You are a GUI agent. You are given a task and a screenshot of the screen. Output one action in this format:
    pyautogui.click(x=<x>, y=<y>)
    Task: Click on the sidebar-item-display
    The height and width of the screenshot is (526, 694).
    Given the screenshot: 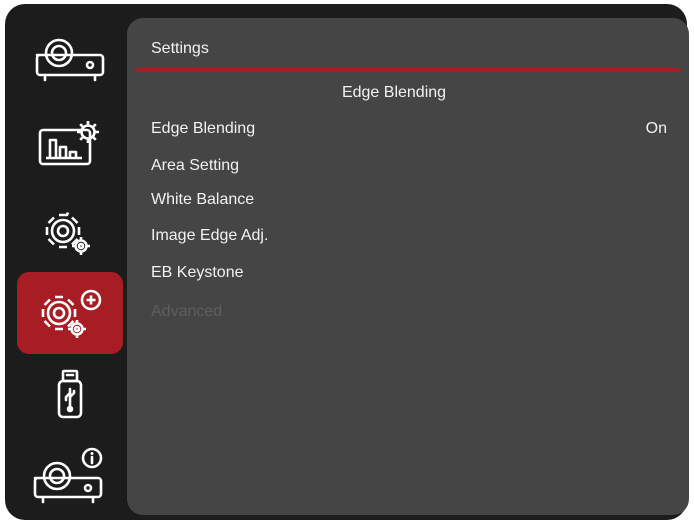 What is the action you would take?
    pyautogui.click(x=70, y=57)
    